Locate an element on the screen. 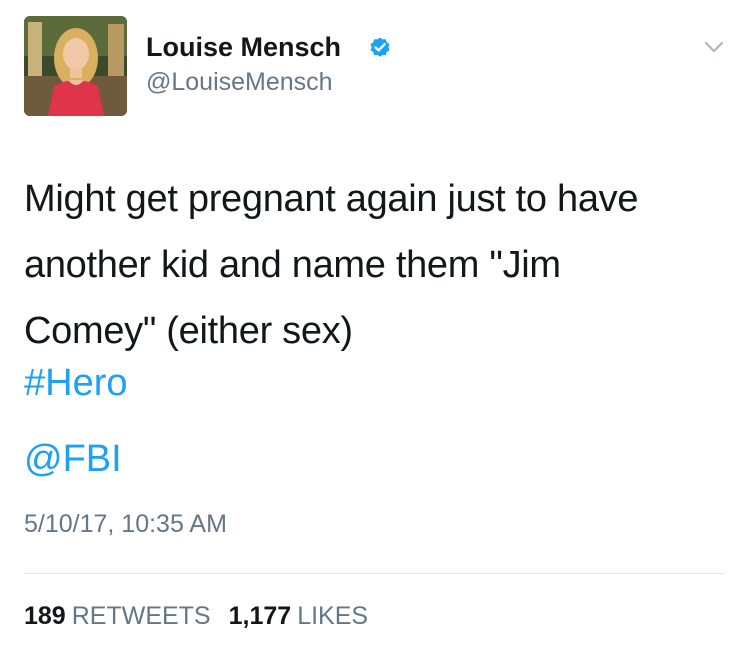  verified-badge-icon is located at coordinates (380, 47).